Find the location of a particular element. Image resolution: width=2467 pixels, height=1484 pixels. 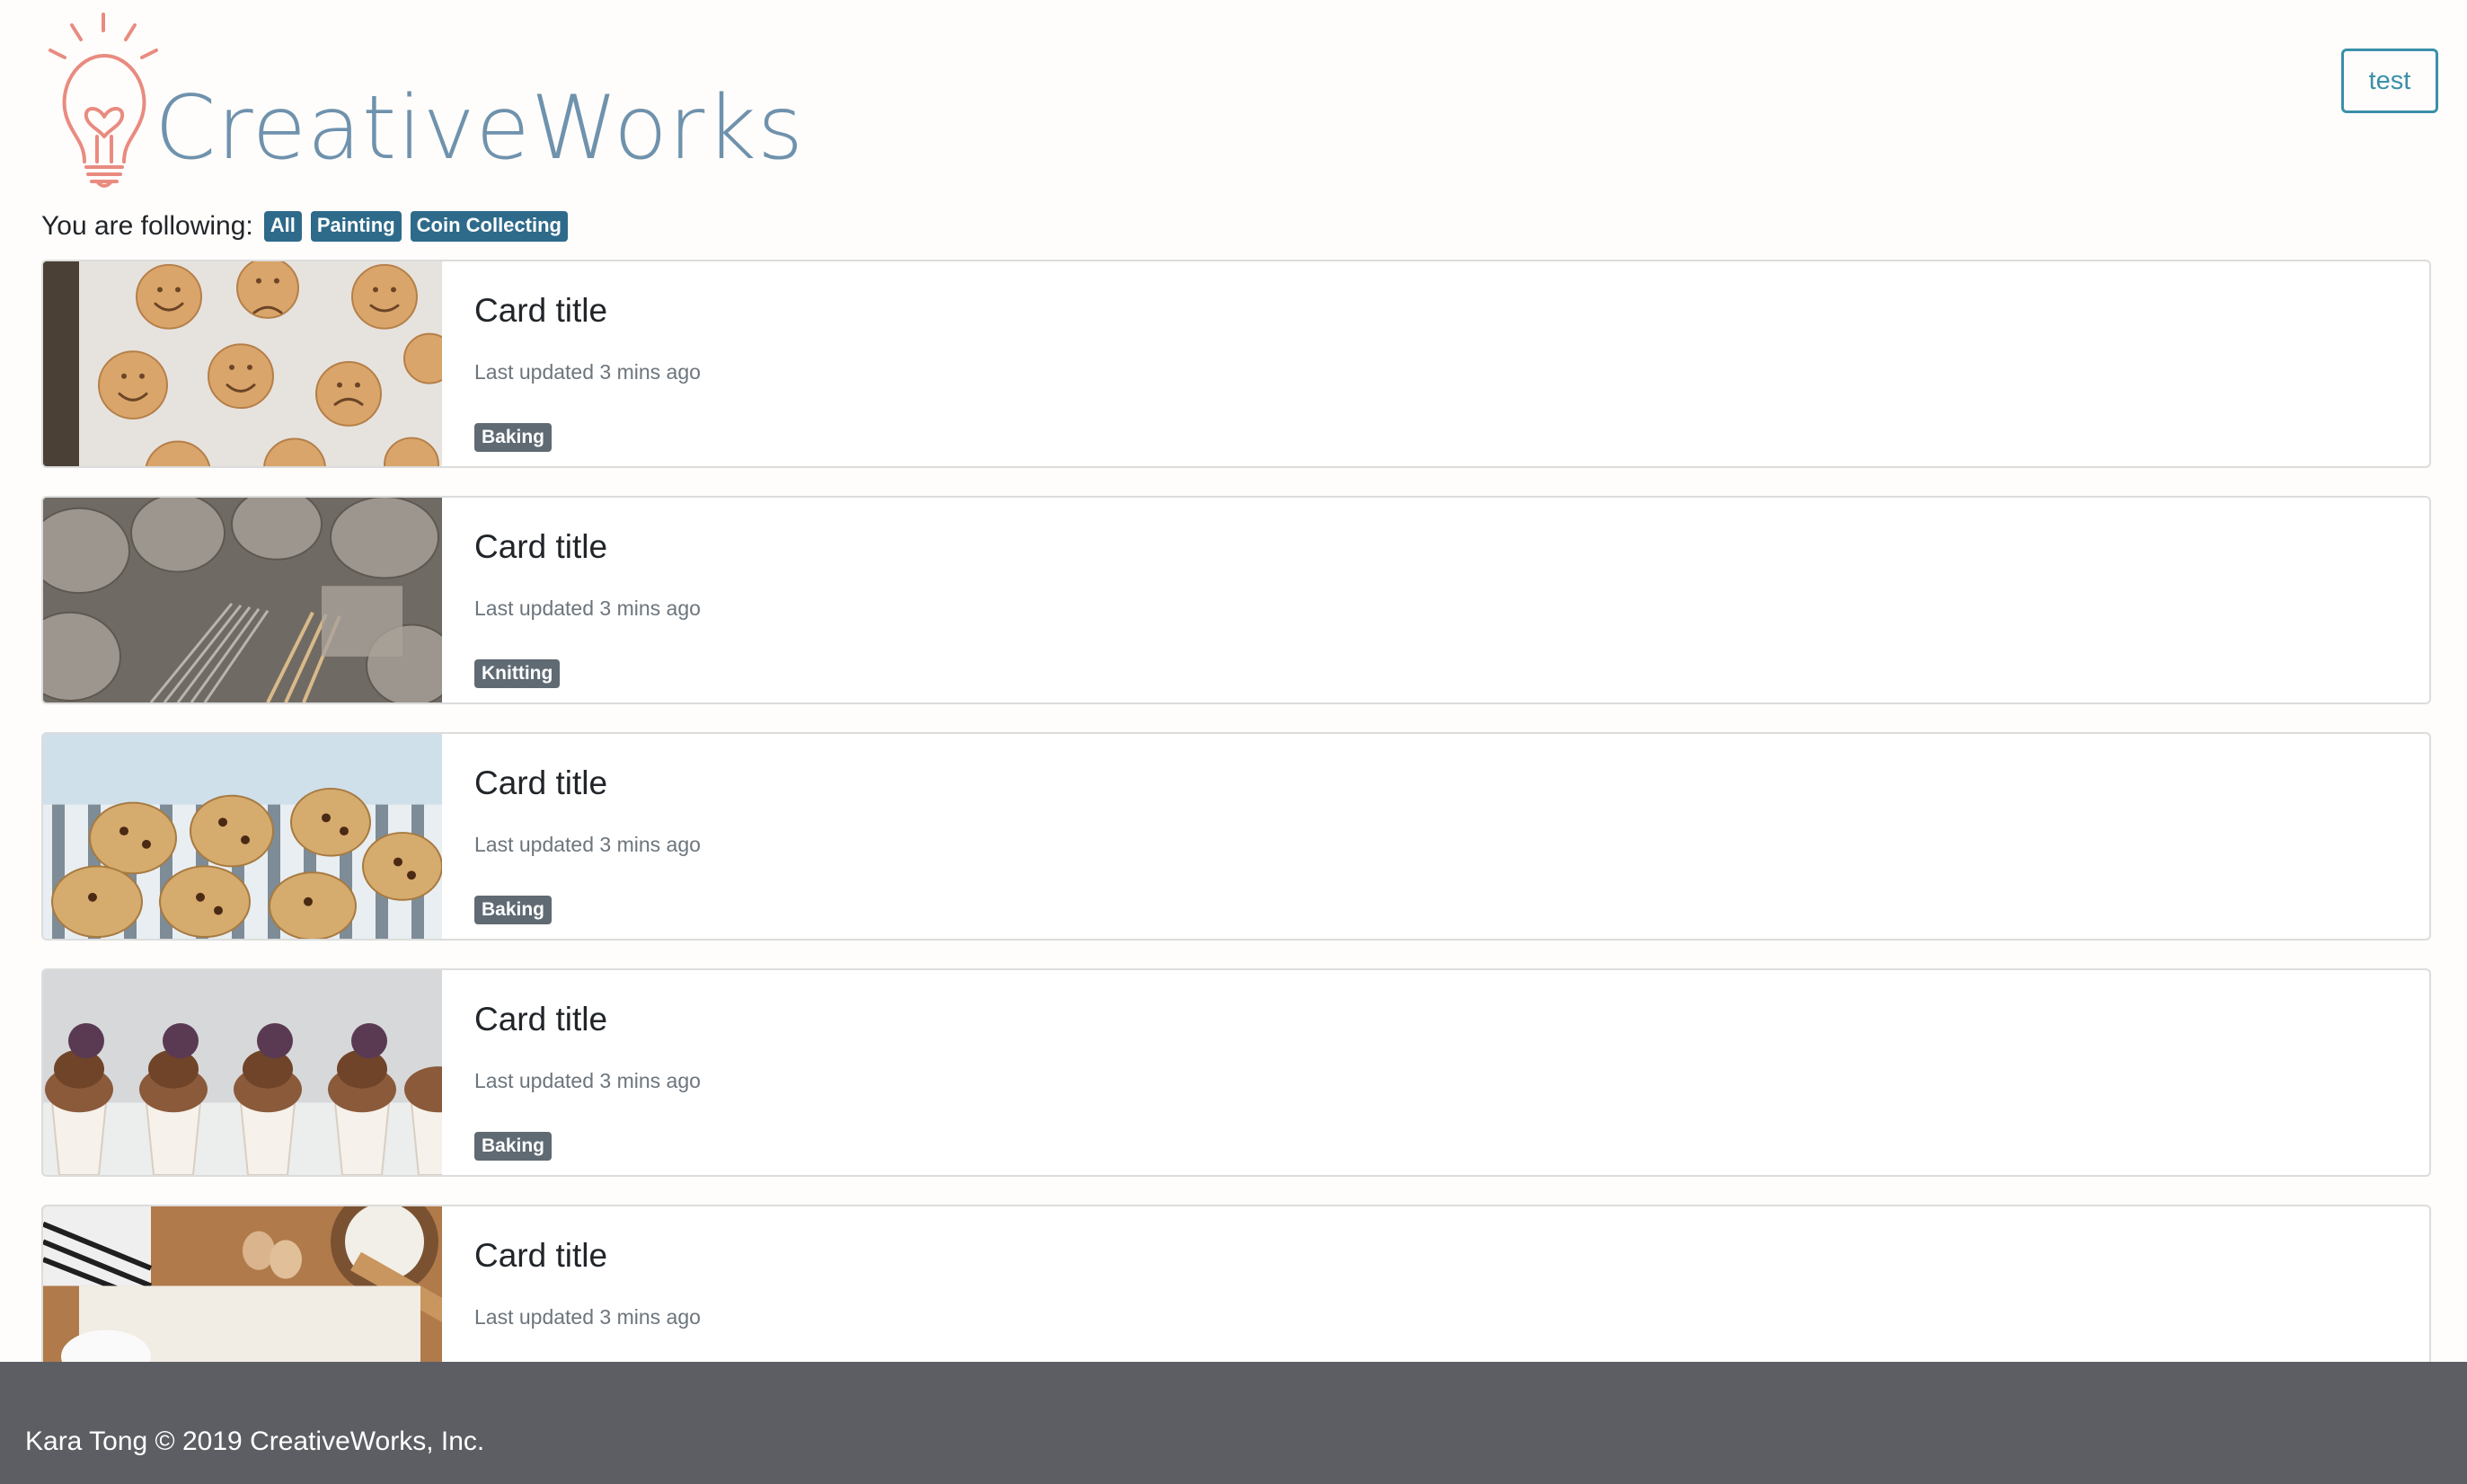

footer-copyright: Kara Tong © 2019 CreativeWorks, Inc. is located at coordinates (255, 1442).